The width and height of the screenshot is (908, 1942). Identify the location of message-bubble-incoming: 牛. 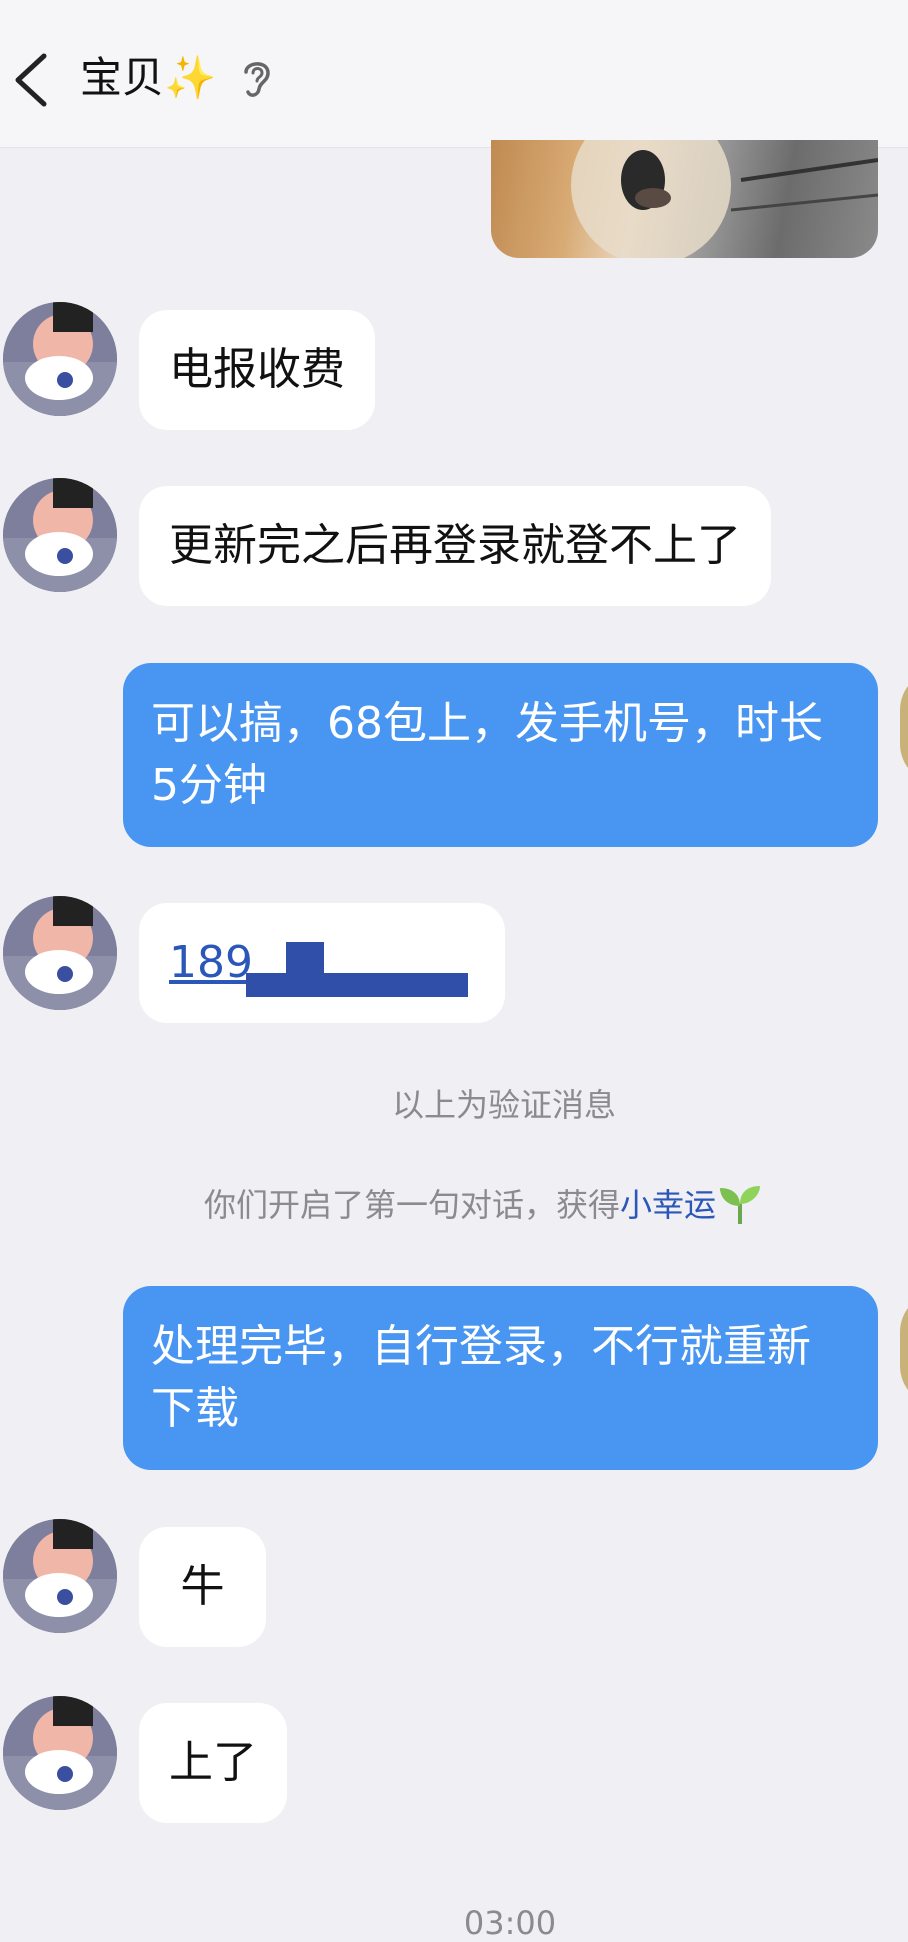
(202, 1587).